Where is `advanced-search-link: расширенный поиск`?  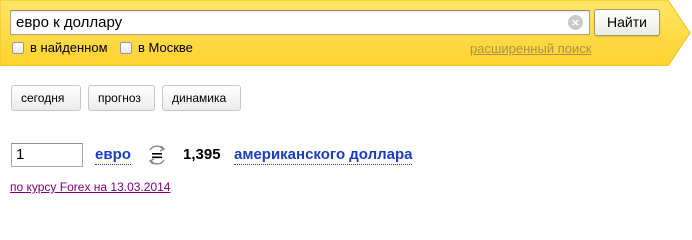
advanced-search-link: расширенный поиск is located at coordinates (530, 48).